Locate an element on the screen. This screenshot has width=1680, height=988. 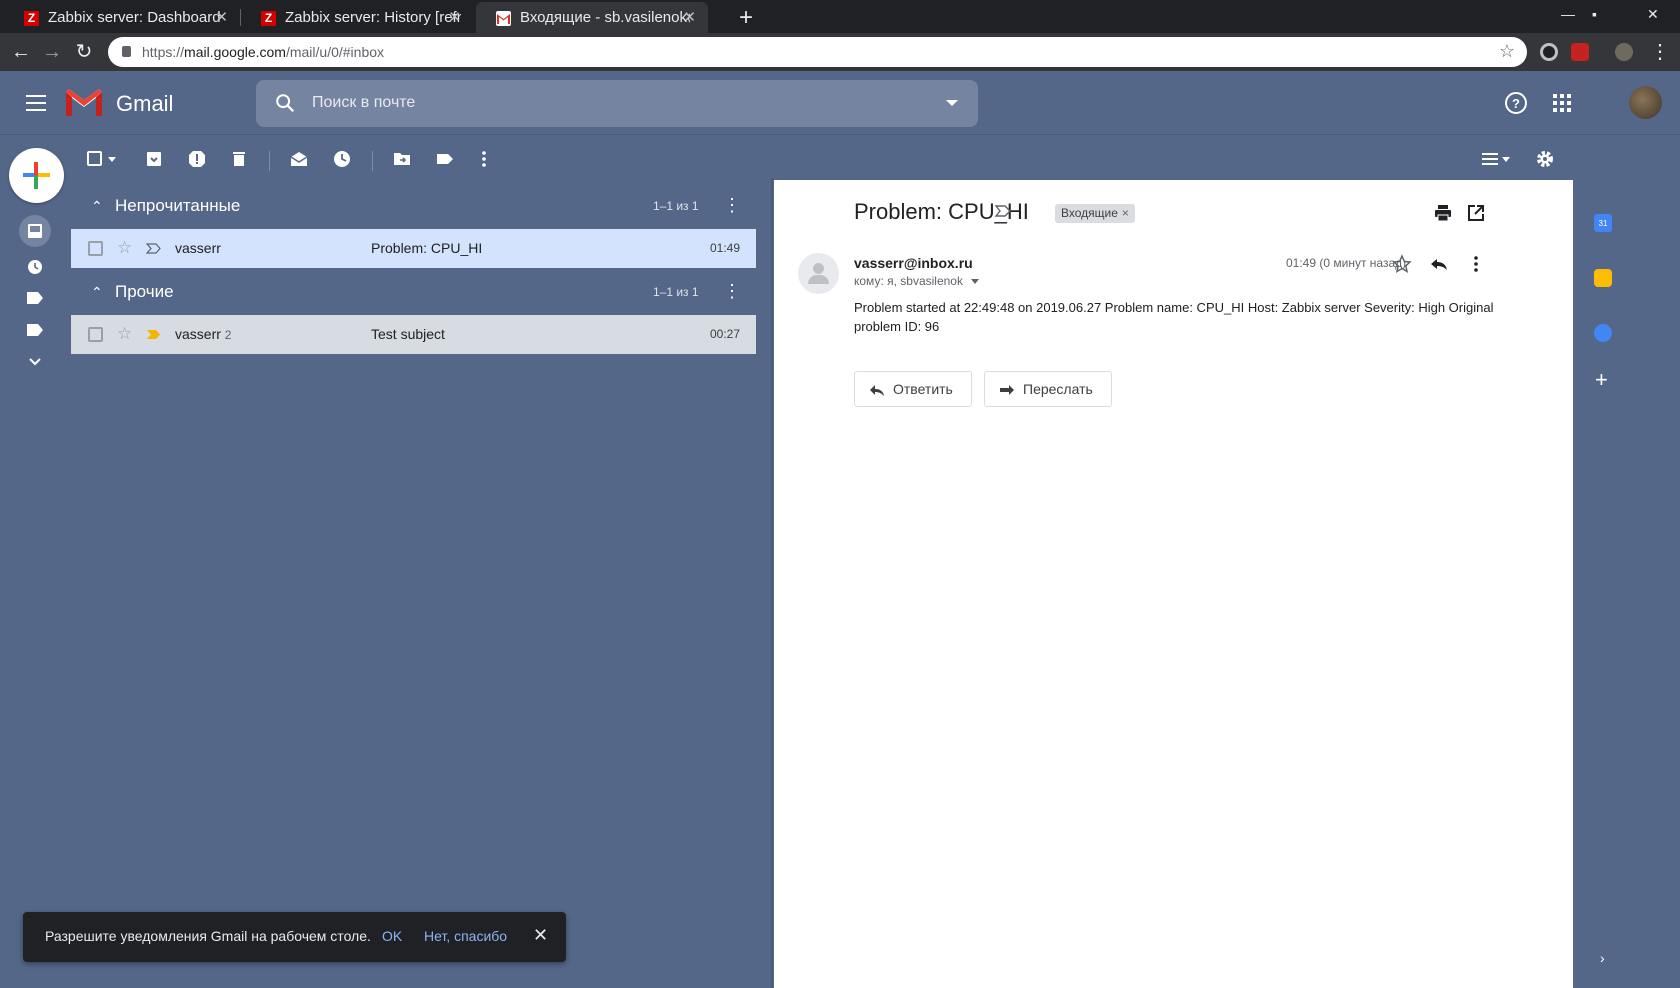
hide-side-panel-icon: › is located at coordinates (1602, 958).